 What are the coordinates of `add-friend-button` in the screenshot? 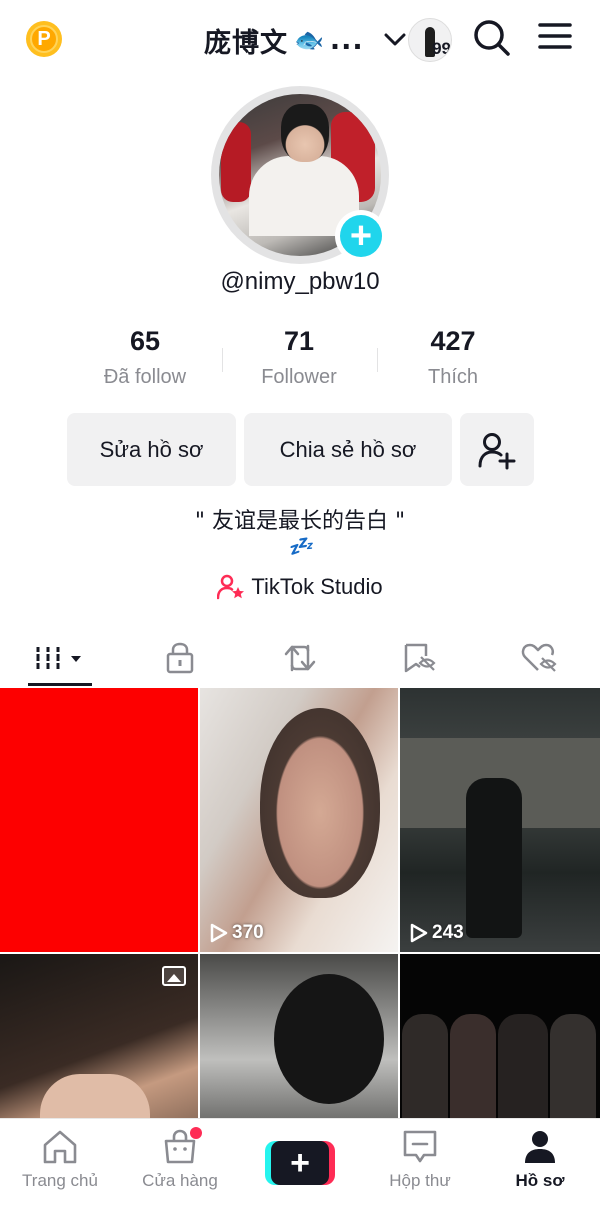 It's located at (497, 449).